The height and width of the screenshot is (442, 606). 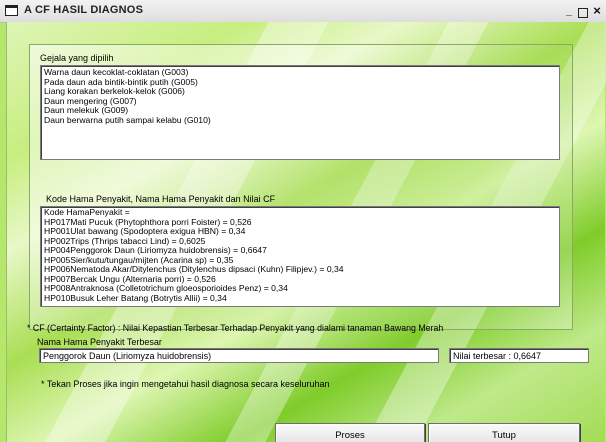 What do you see at coordinates (504, 432) in the screenshot?
I see `tutup-button: Tutup` at bounding box center [504, 432].